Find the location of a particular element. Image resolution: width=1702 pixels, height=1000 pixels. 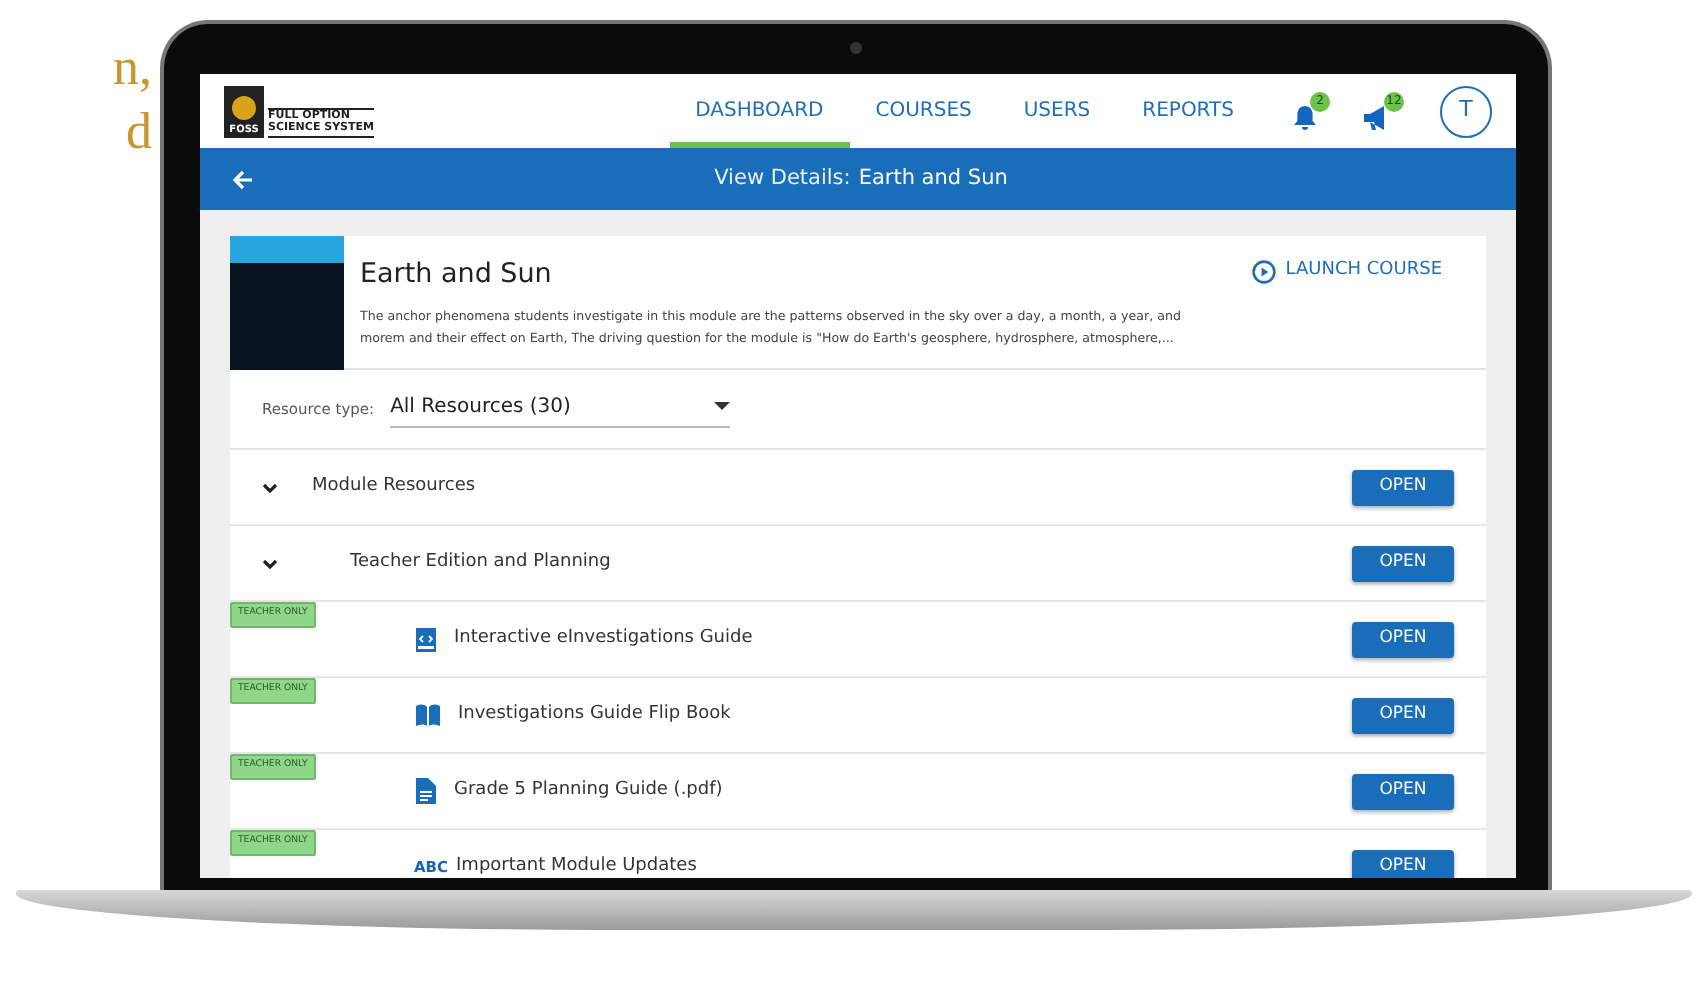

play-circle-icon is located at coordinates (1263, 271).